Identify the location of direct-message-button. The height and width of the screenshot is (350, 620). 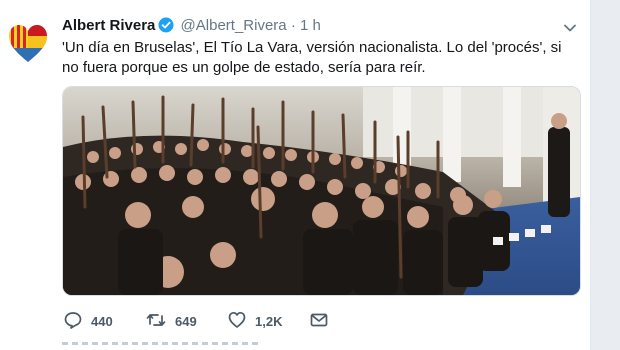
(323, 321).